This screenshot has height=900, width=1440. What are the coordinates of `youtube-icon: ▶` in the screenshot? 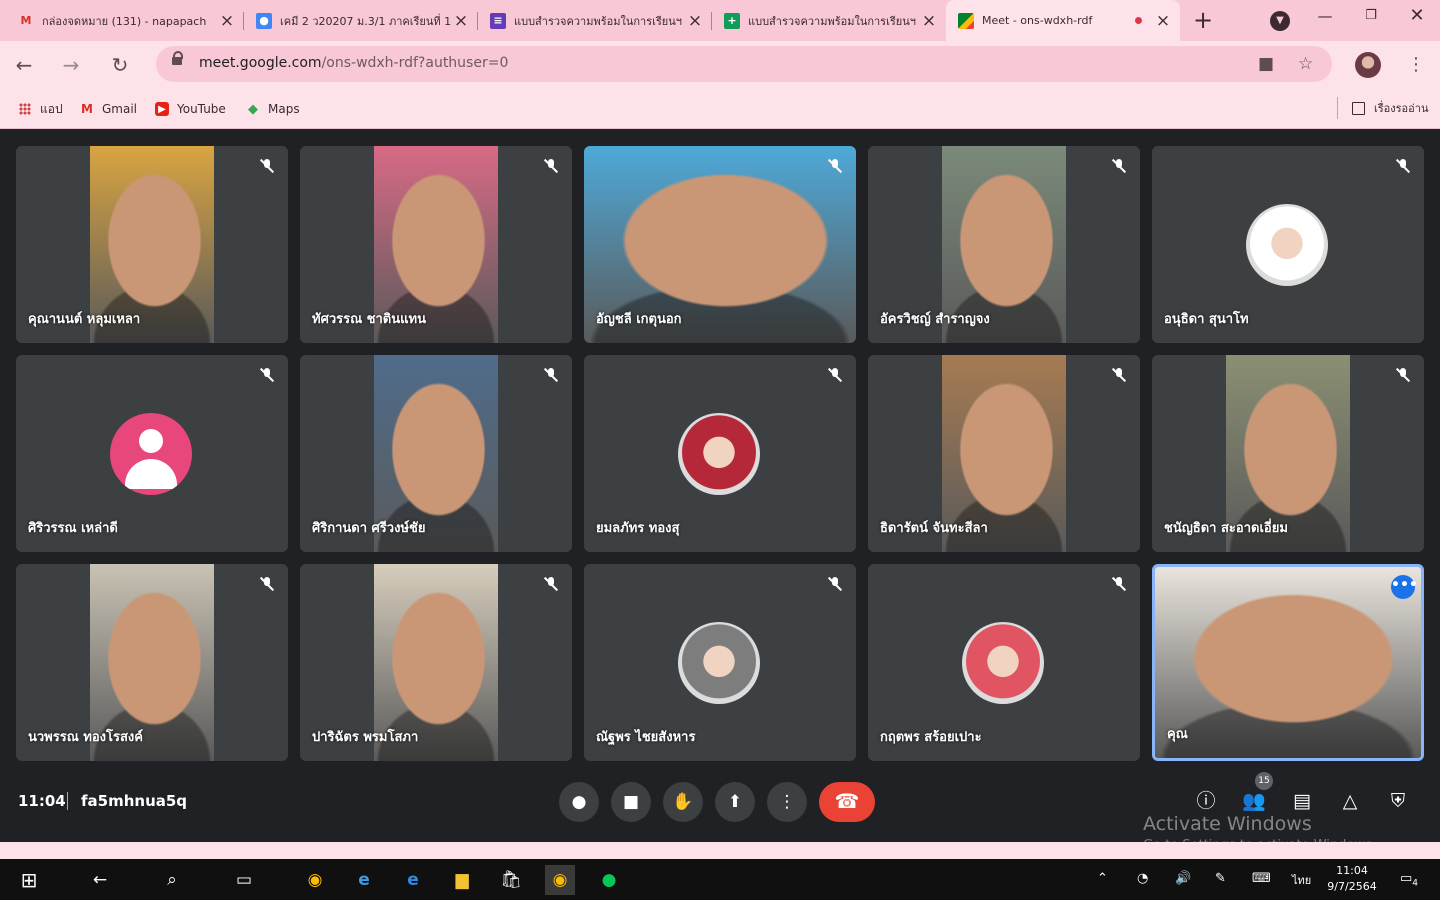 It's located at (162, 109).